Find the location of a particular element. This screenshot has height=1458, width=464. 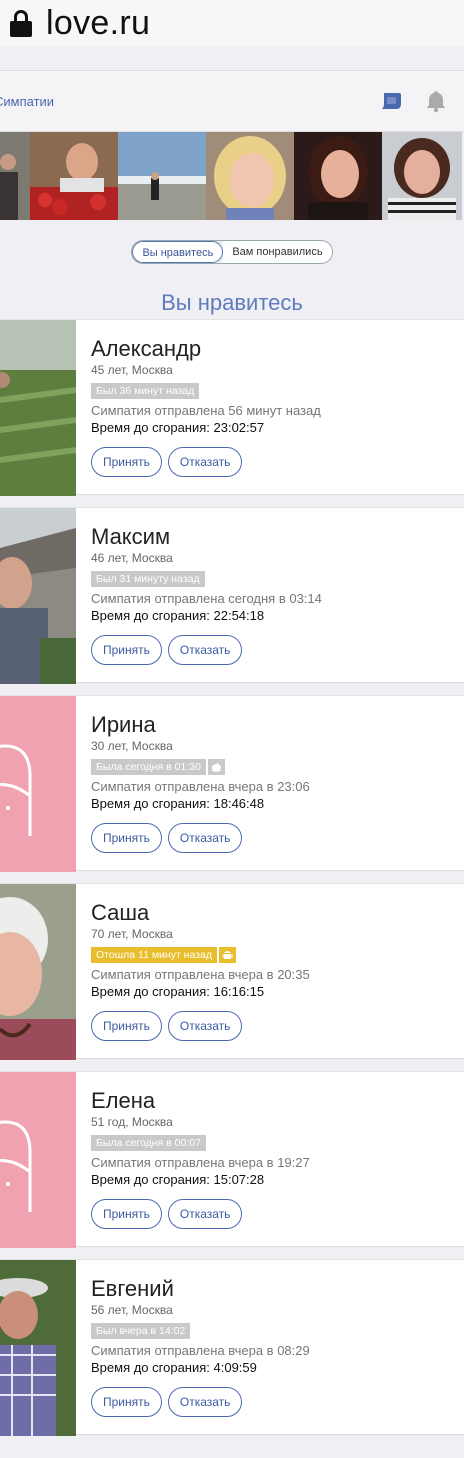

status-badge: Был 31 минуту назад is located at coordinates (148, 578).